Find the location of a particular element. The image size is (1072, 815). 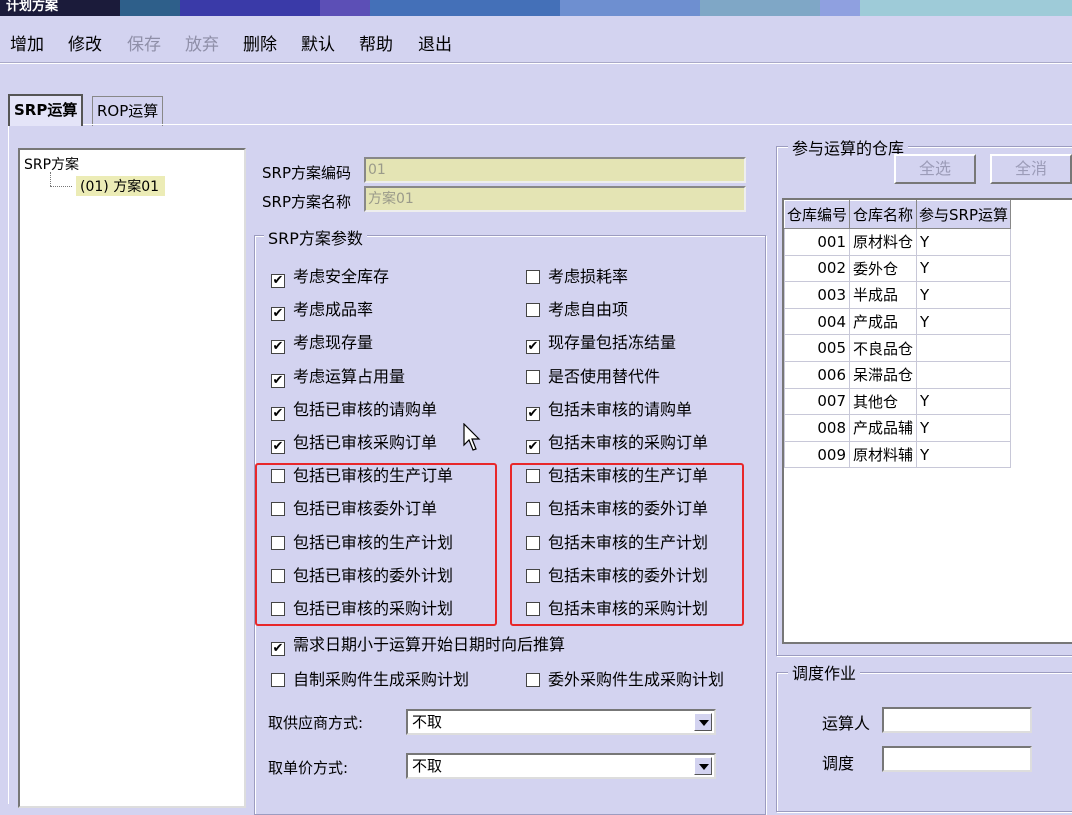

cell-warehouse-name: 产成品辅 is located at coordinates (883, 428).